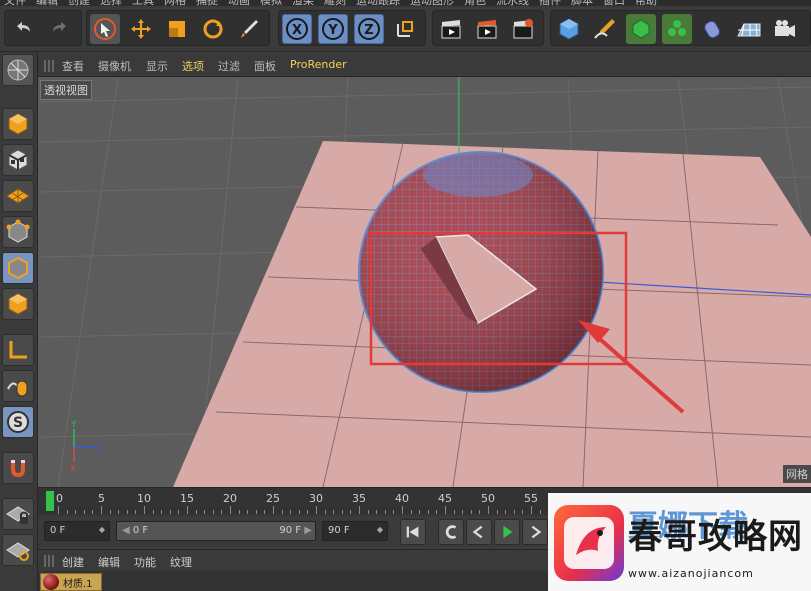 The width and height of the screenshot is (811, 591). I want to click on brush-icon, so click(249, 29).